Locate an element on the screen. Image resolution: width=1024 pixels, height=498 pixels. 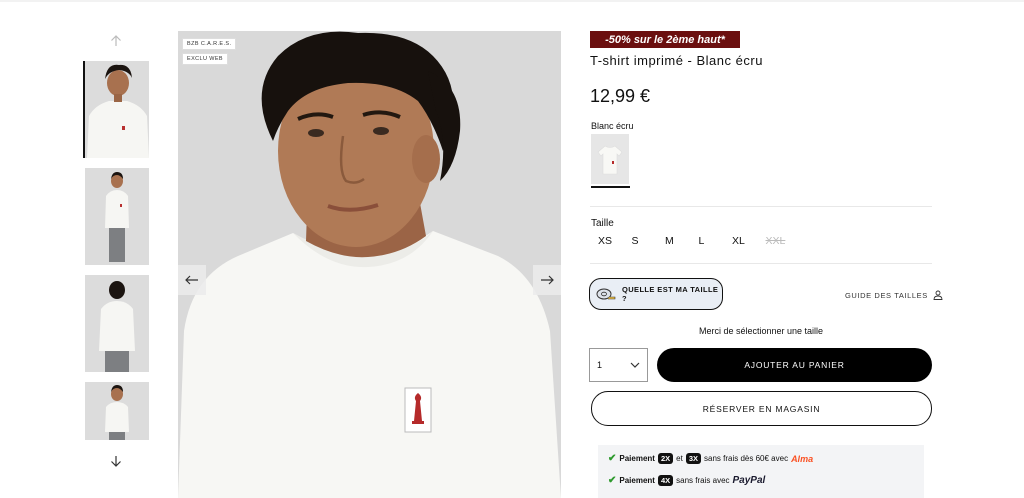
thumbnails-down-arrow-icon is located at coordinates (116, 461).